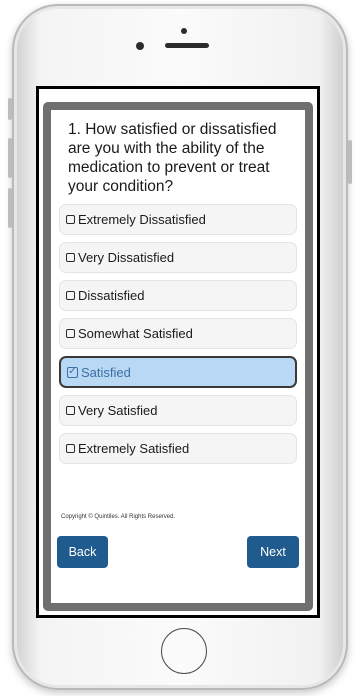  I want to click on checkbox-checked-icon: ✓, so click(72, 372).